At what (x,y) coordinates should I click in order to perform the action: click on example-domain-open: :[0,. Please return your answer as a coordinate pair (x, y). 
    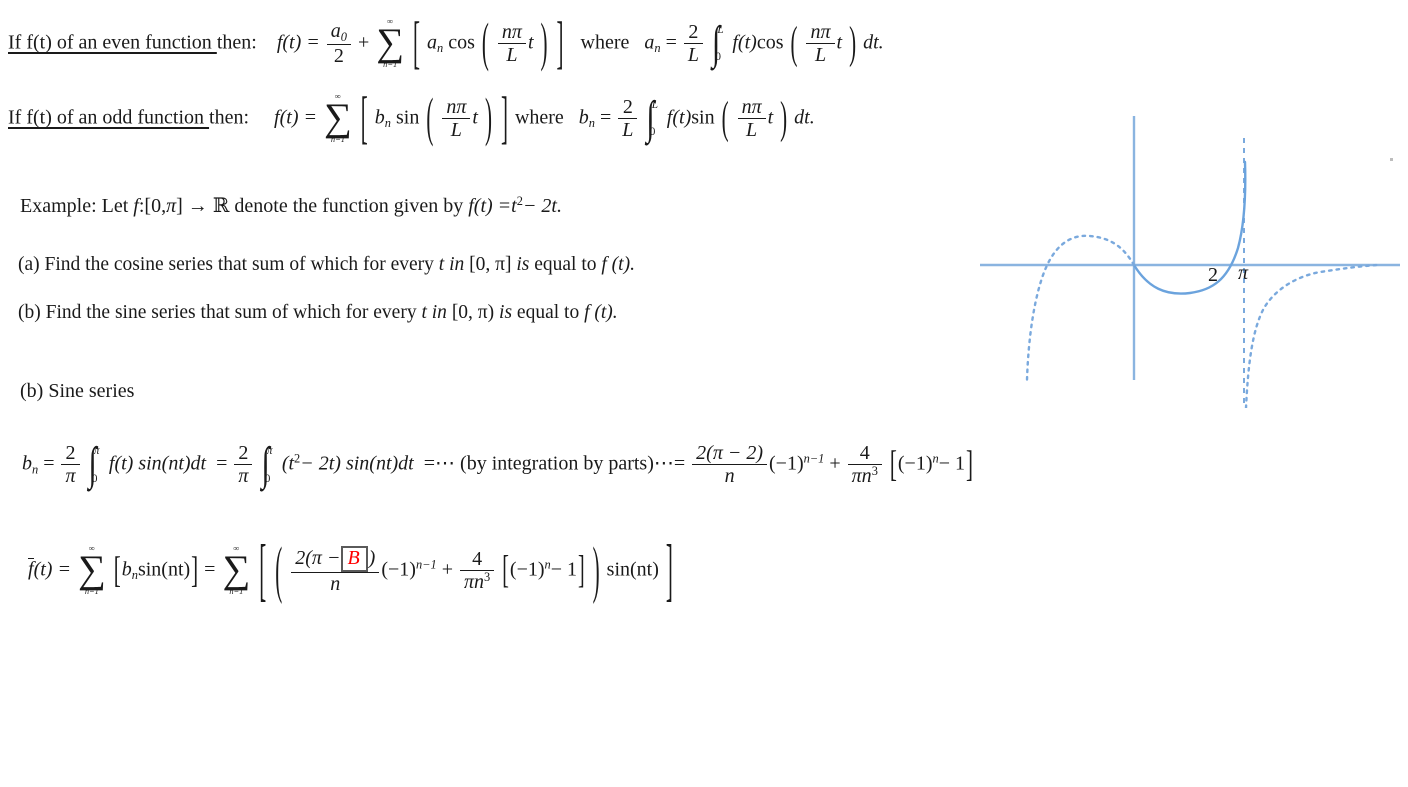
    Looking at the image, I should click on (152, 206).